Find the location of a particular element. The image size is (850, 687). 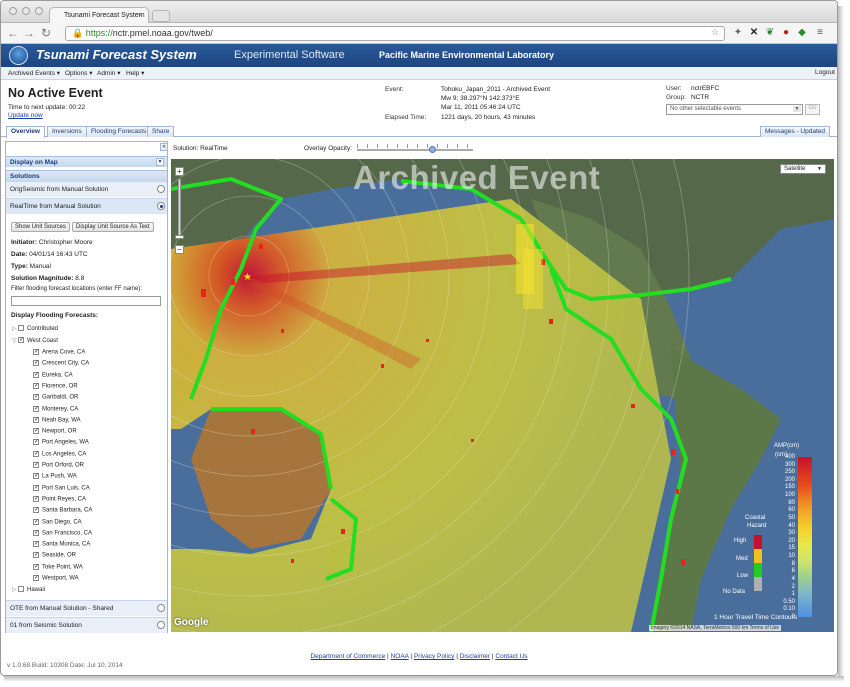

close-tab-icon: × is located at coordinates (140, 15).